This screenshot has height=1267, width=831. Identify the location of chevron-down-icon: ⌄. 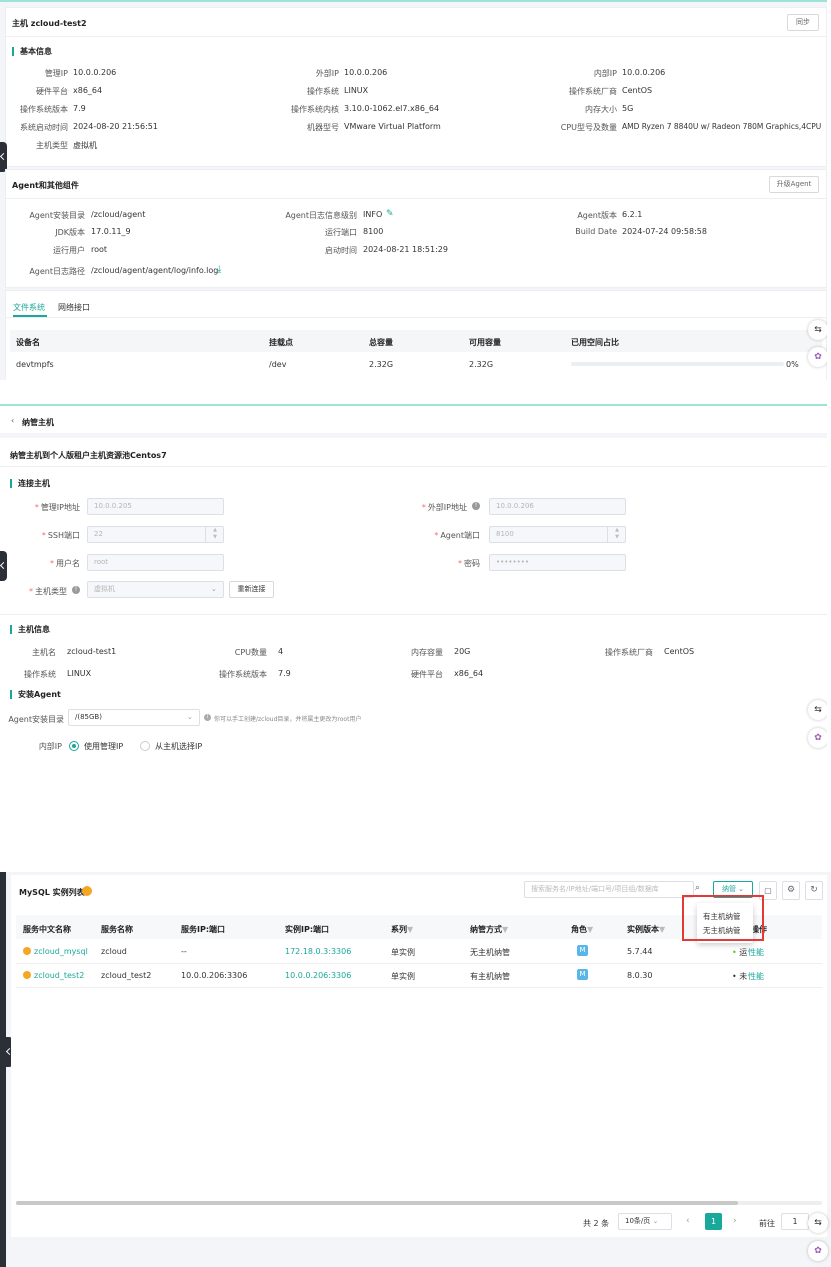
(214, 589).